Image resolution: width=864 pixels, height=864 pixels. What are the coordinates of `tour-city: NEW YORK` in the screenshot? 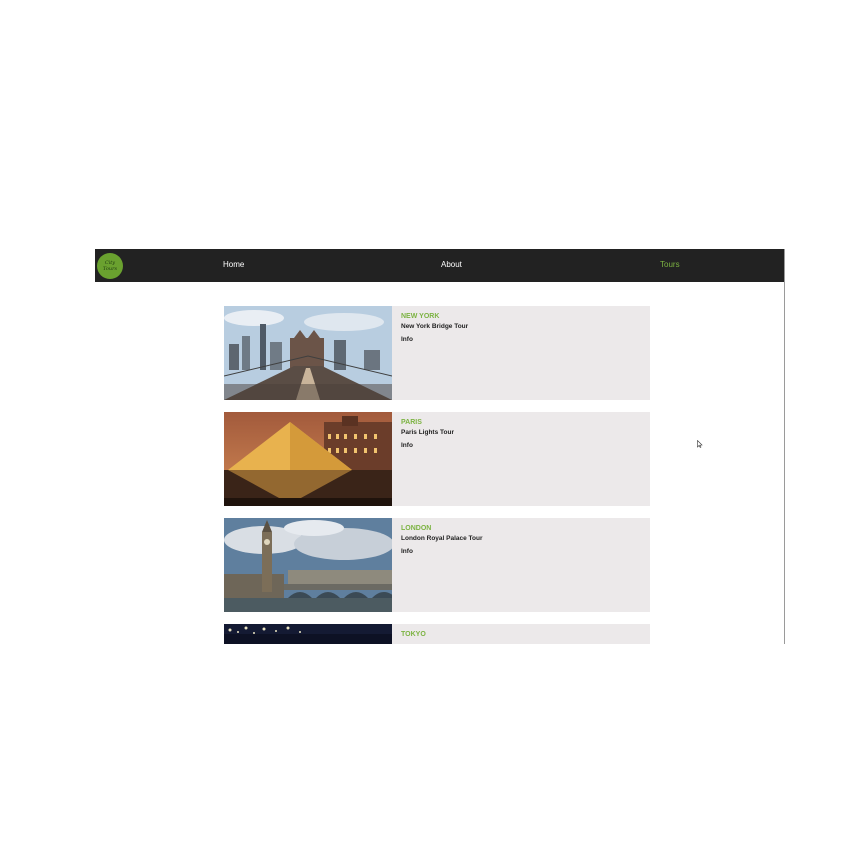 It's located at (420, 316).